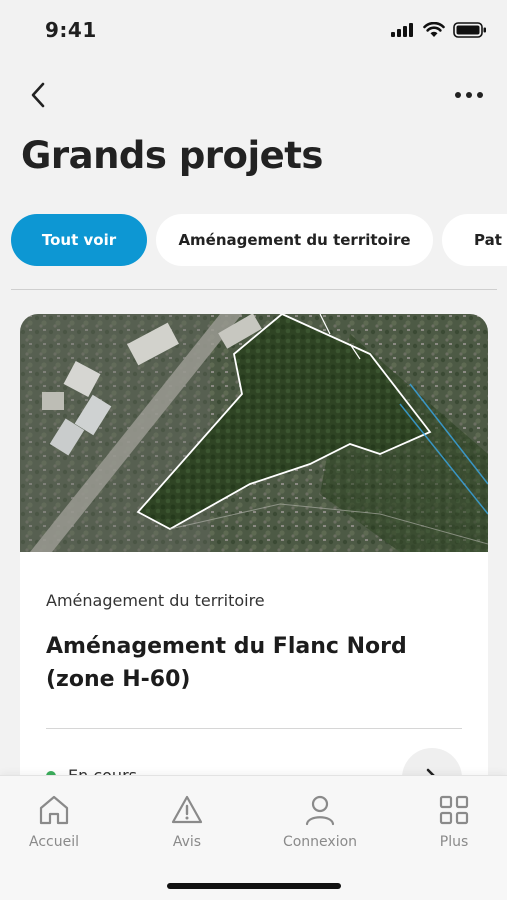  Describe the element at coordinates (454, 842) in the screenshot. I see `tab-label: Plus` at that location.